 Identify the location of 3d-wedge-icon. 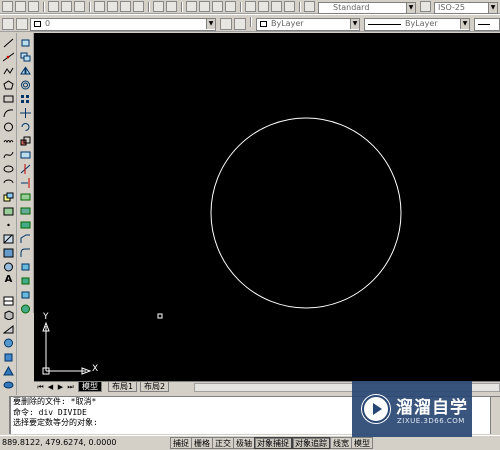
(8, 329).